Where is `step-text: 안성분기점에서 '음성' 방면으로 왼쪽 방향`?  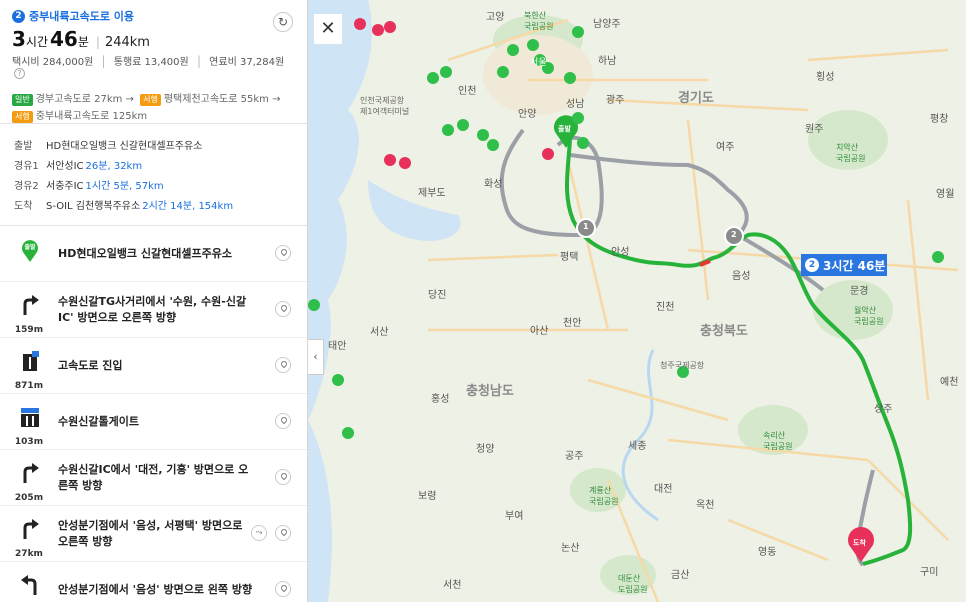 step-text: 안성분기점에서 '음성' 방면으로 왼쪽 방향 is located at coordinates (155, 589).